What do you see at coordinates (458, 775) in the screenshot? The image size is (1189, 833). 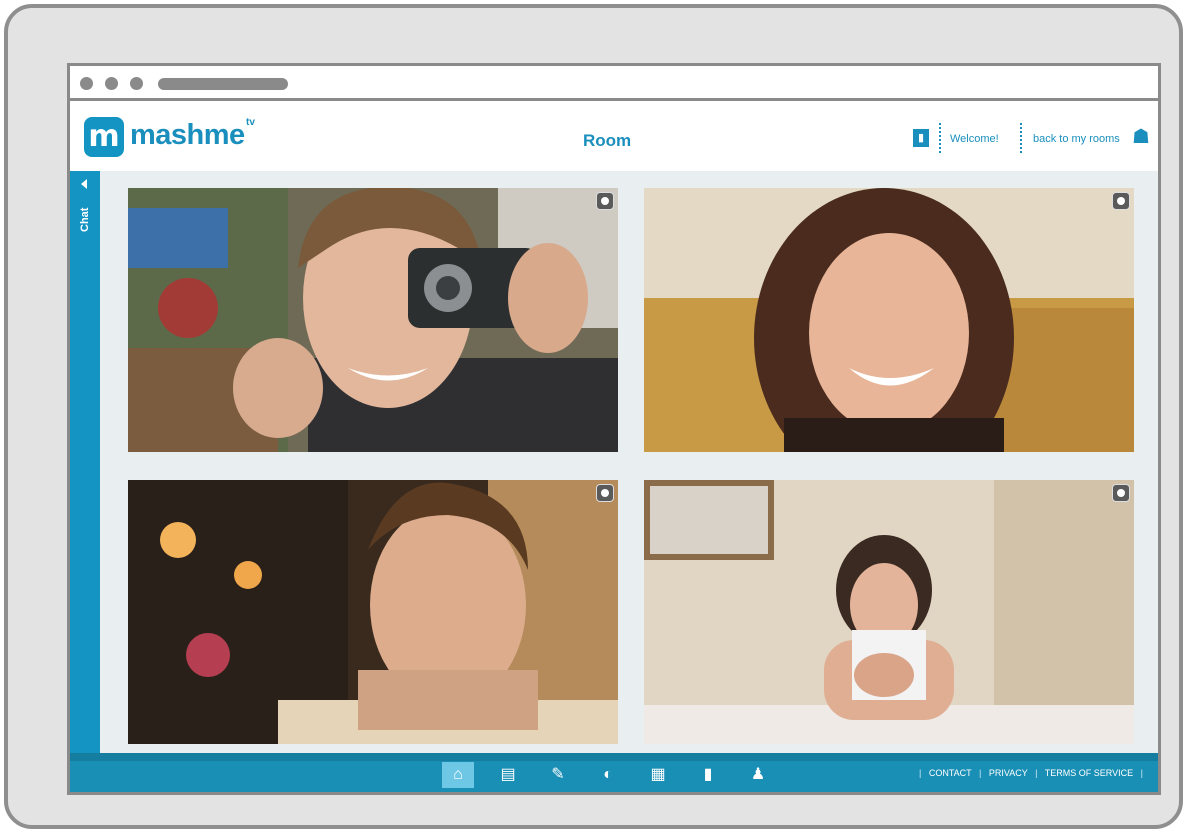 I see `home-icon: ⌂` at bounding box center [458, 775].